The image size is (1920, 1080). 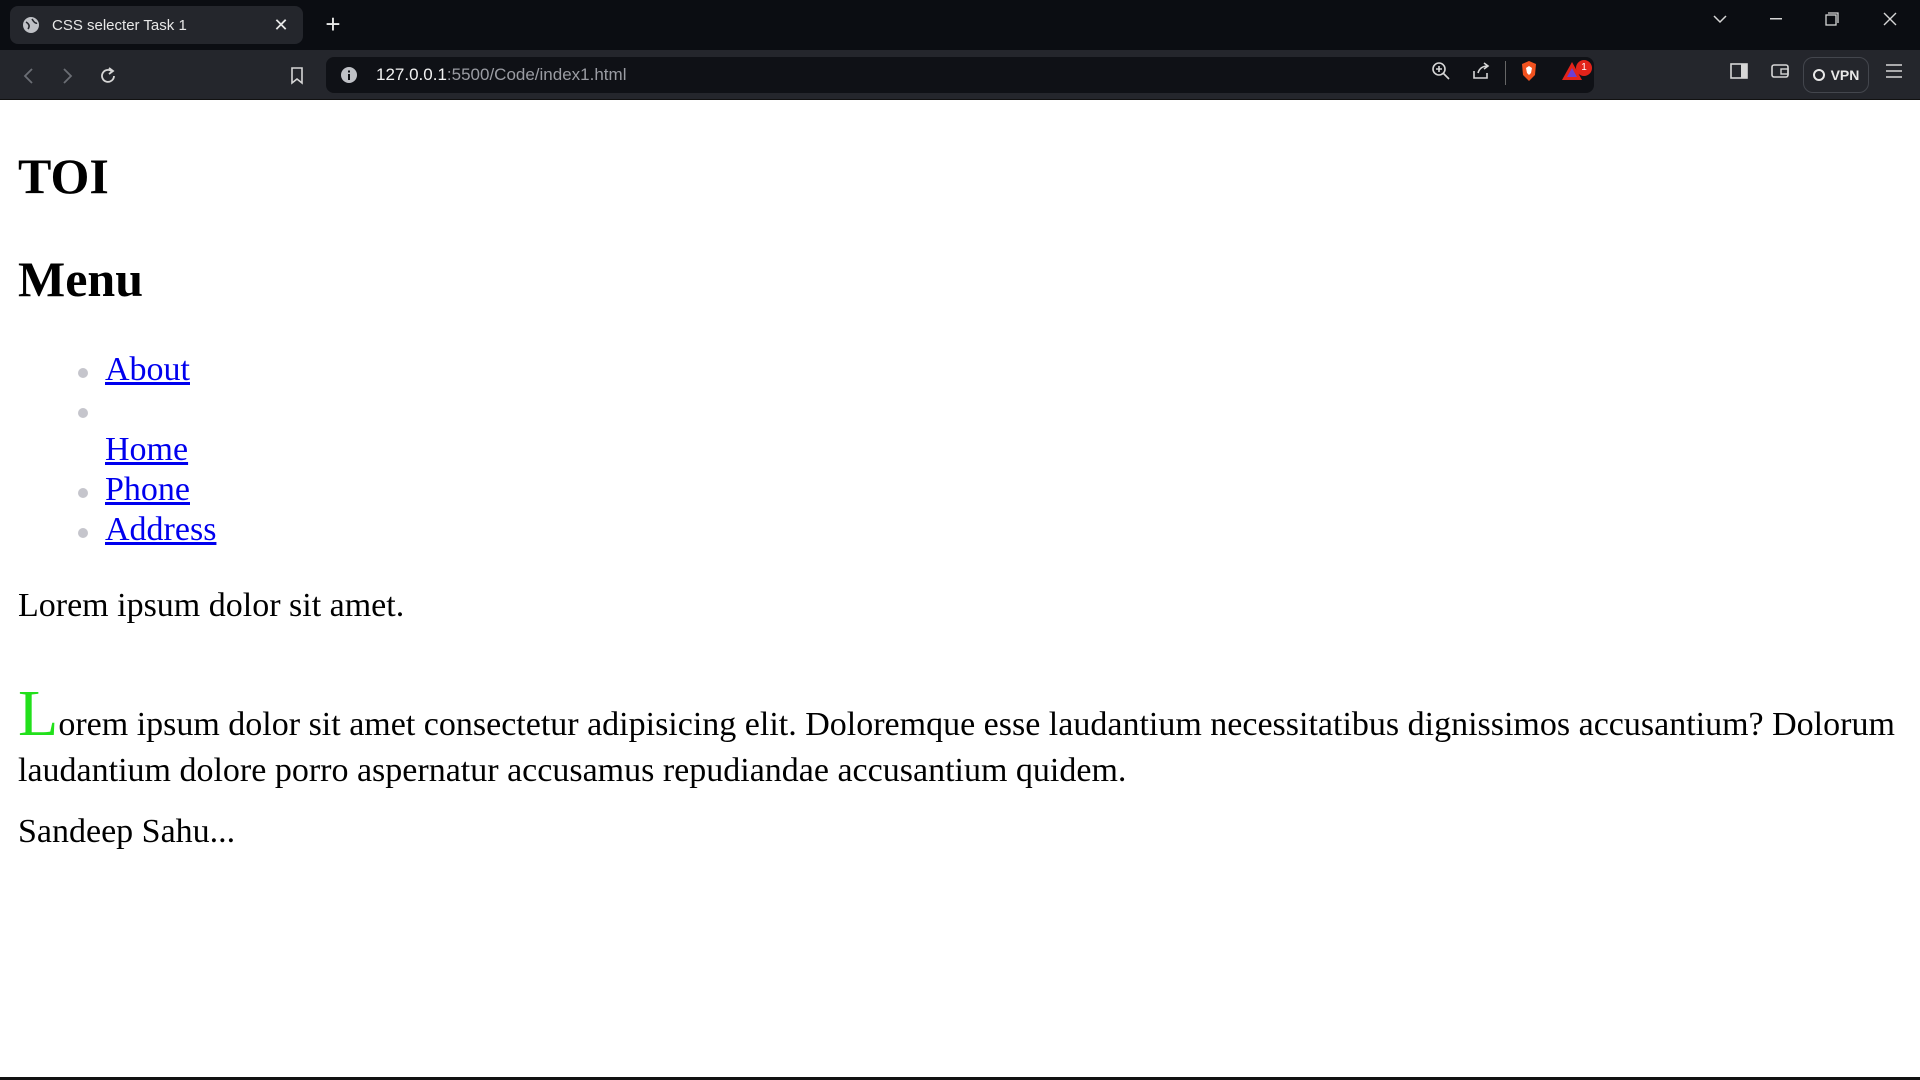 I want to click on menu-link-about: About, so click(x=147, y=370).